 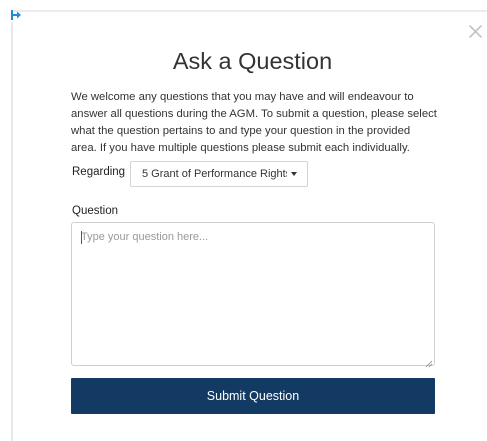 What do you see at coordinates (99, 172) in the screenshot?
I see `regarding-label: Regarding` at bounding box center [99, 172].